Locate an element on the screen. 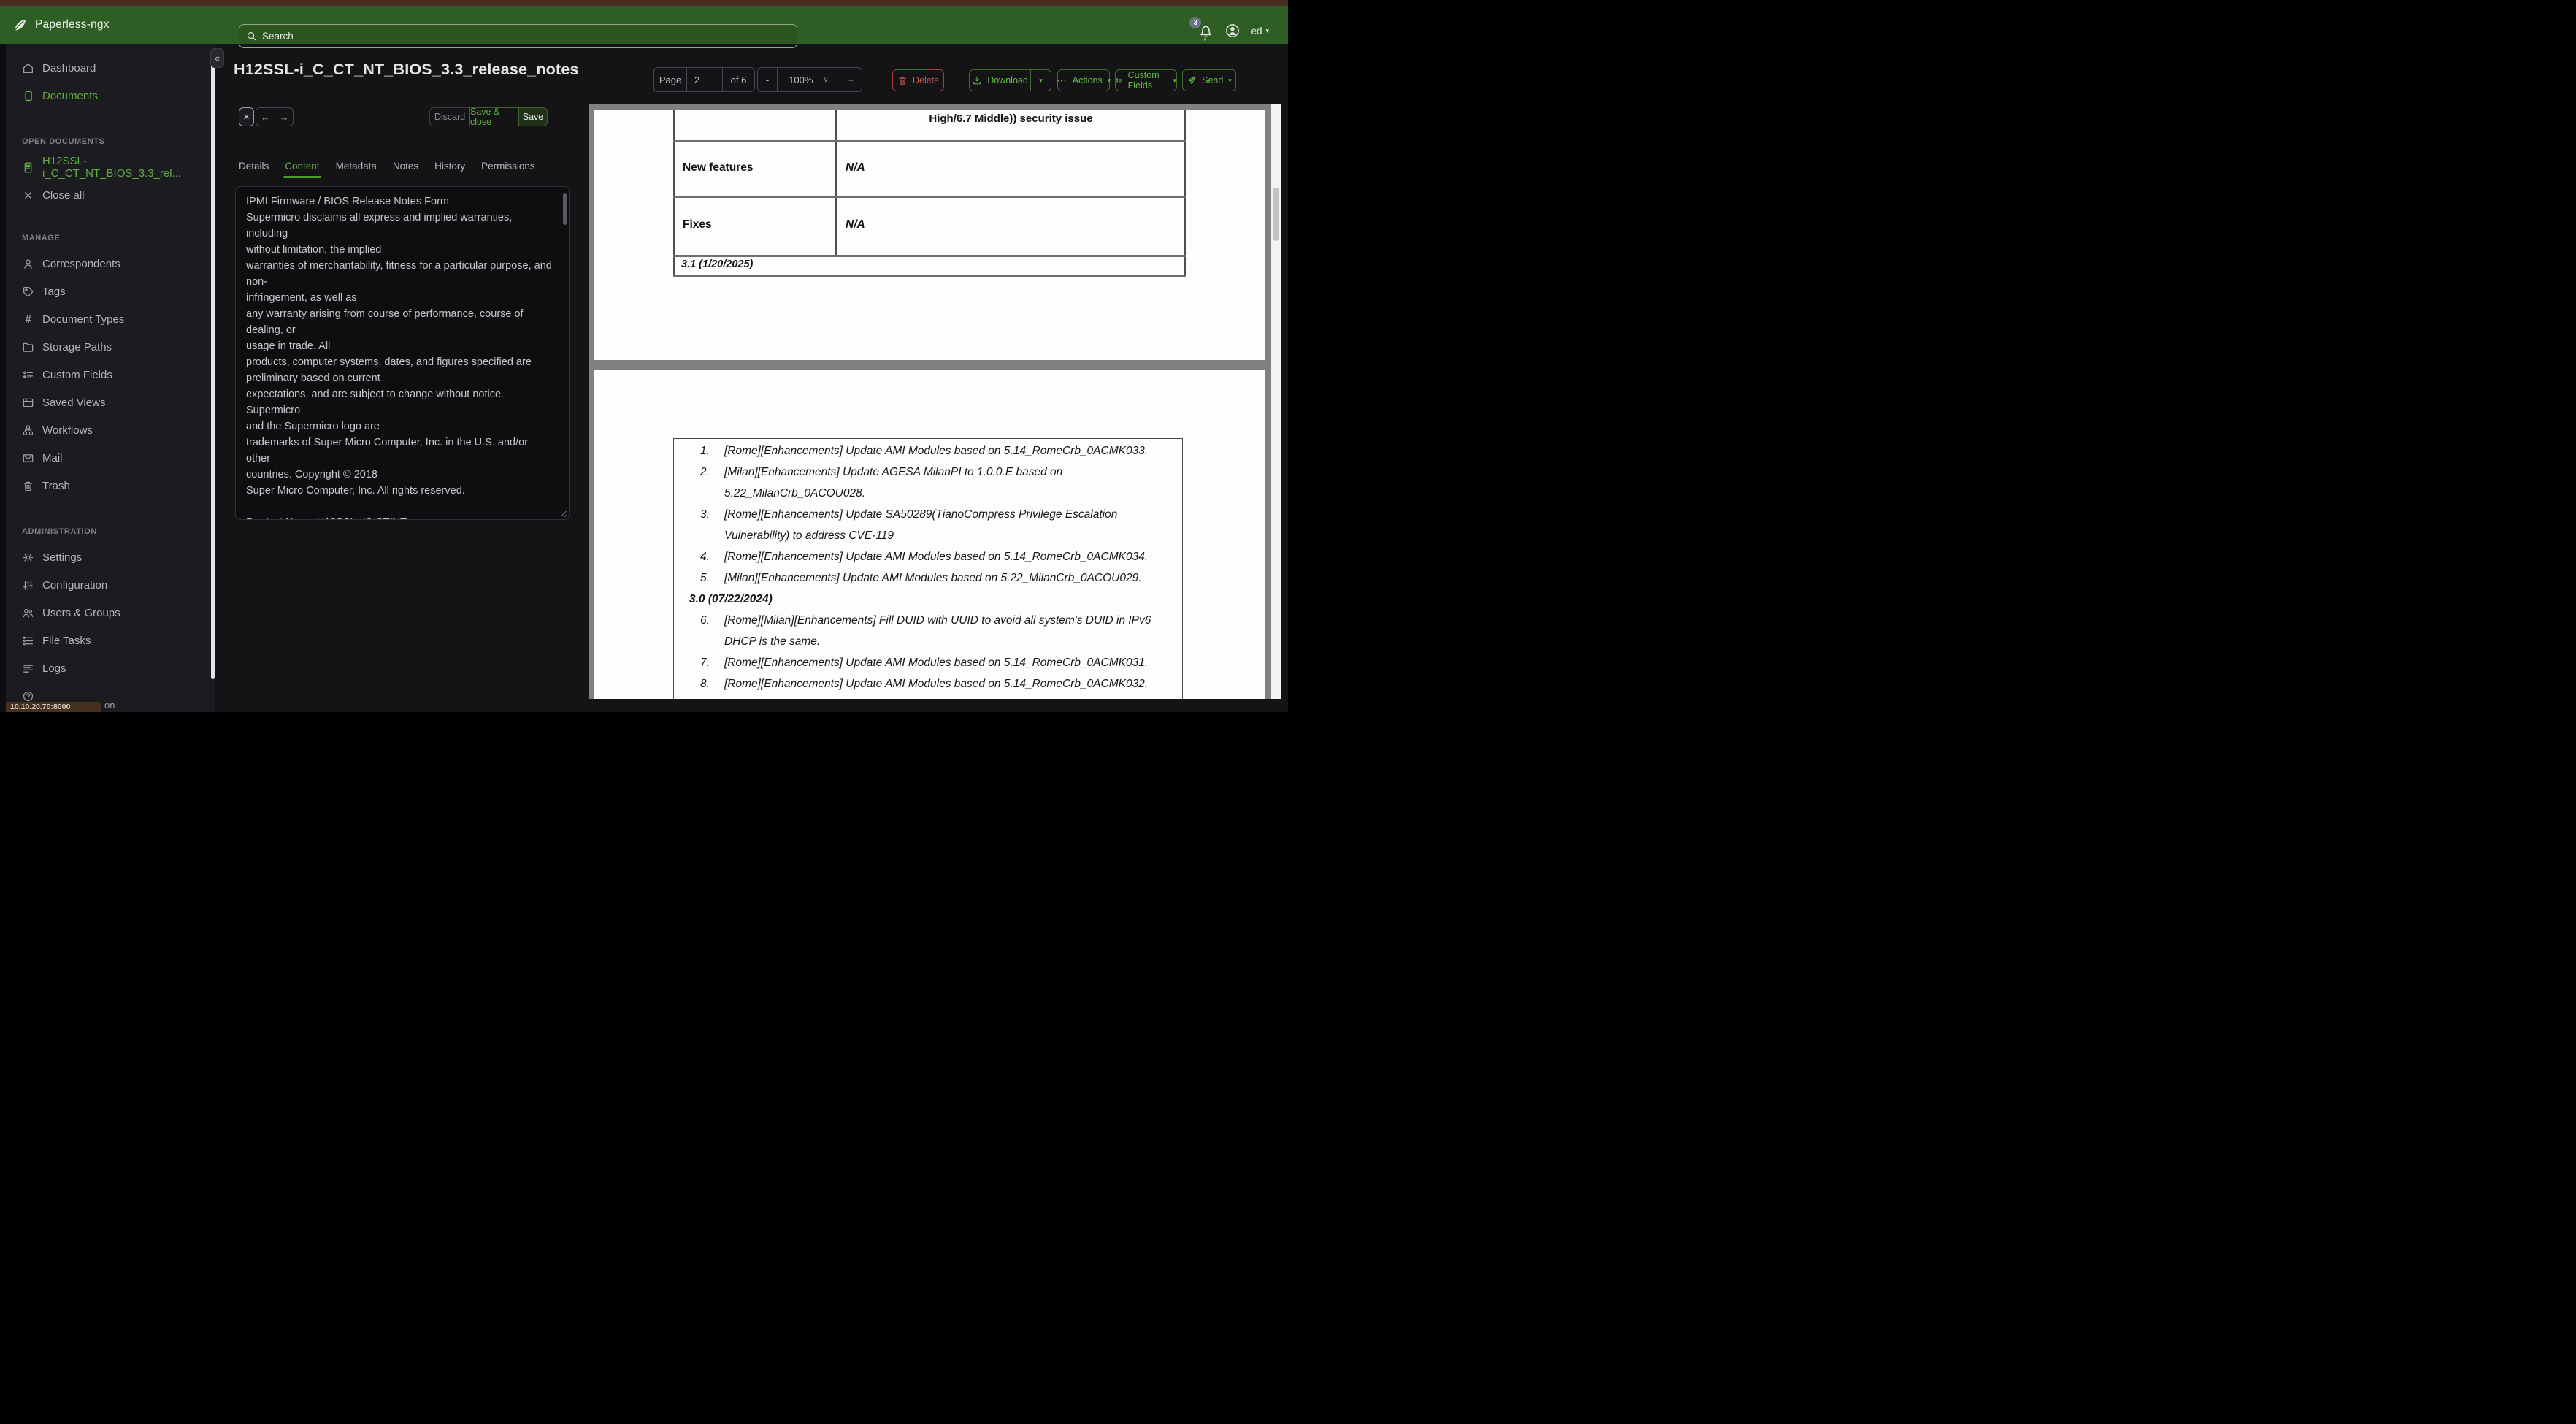  send-icon is located at coordinates (1191, 80).